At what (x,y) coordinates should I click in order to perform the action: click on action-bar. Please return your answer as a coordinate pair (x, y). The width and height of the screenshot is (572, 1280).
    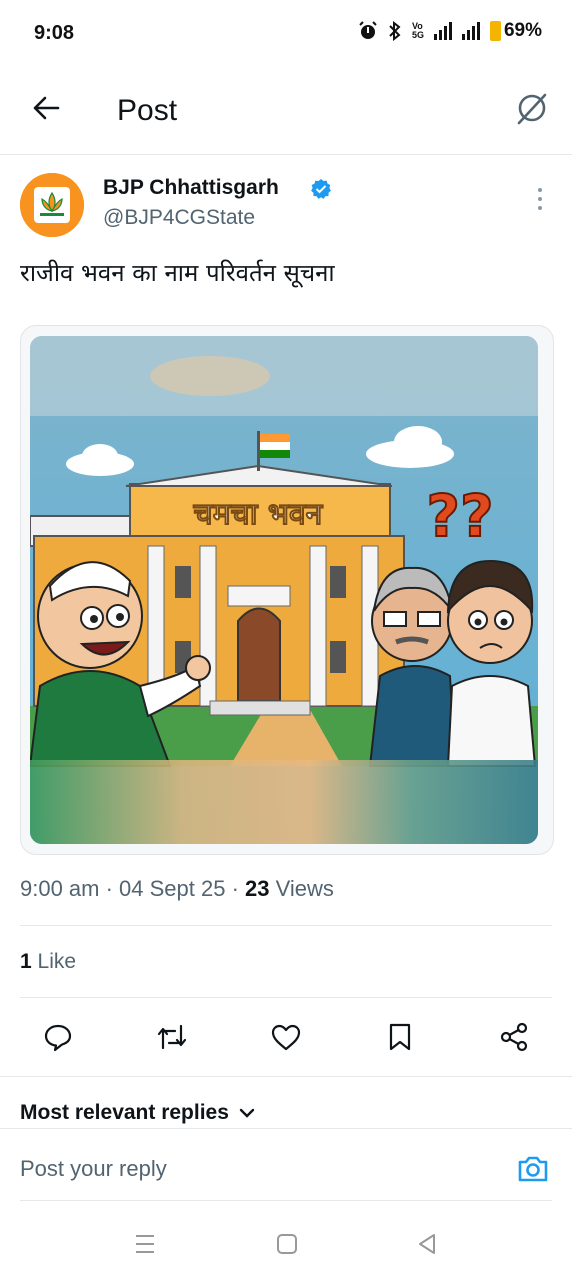
    Looking at the image, I should click on (286, 1037).